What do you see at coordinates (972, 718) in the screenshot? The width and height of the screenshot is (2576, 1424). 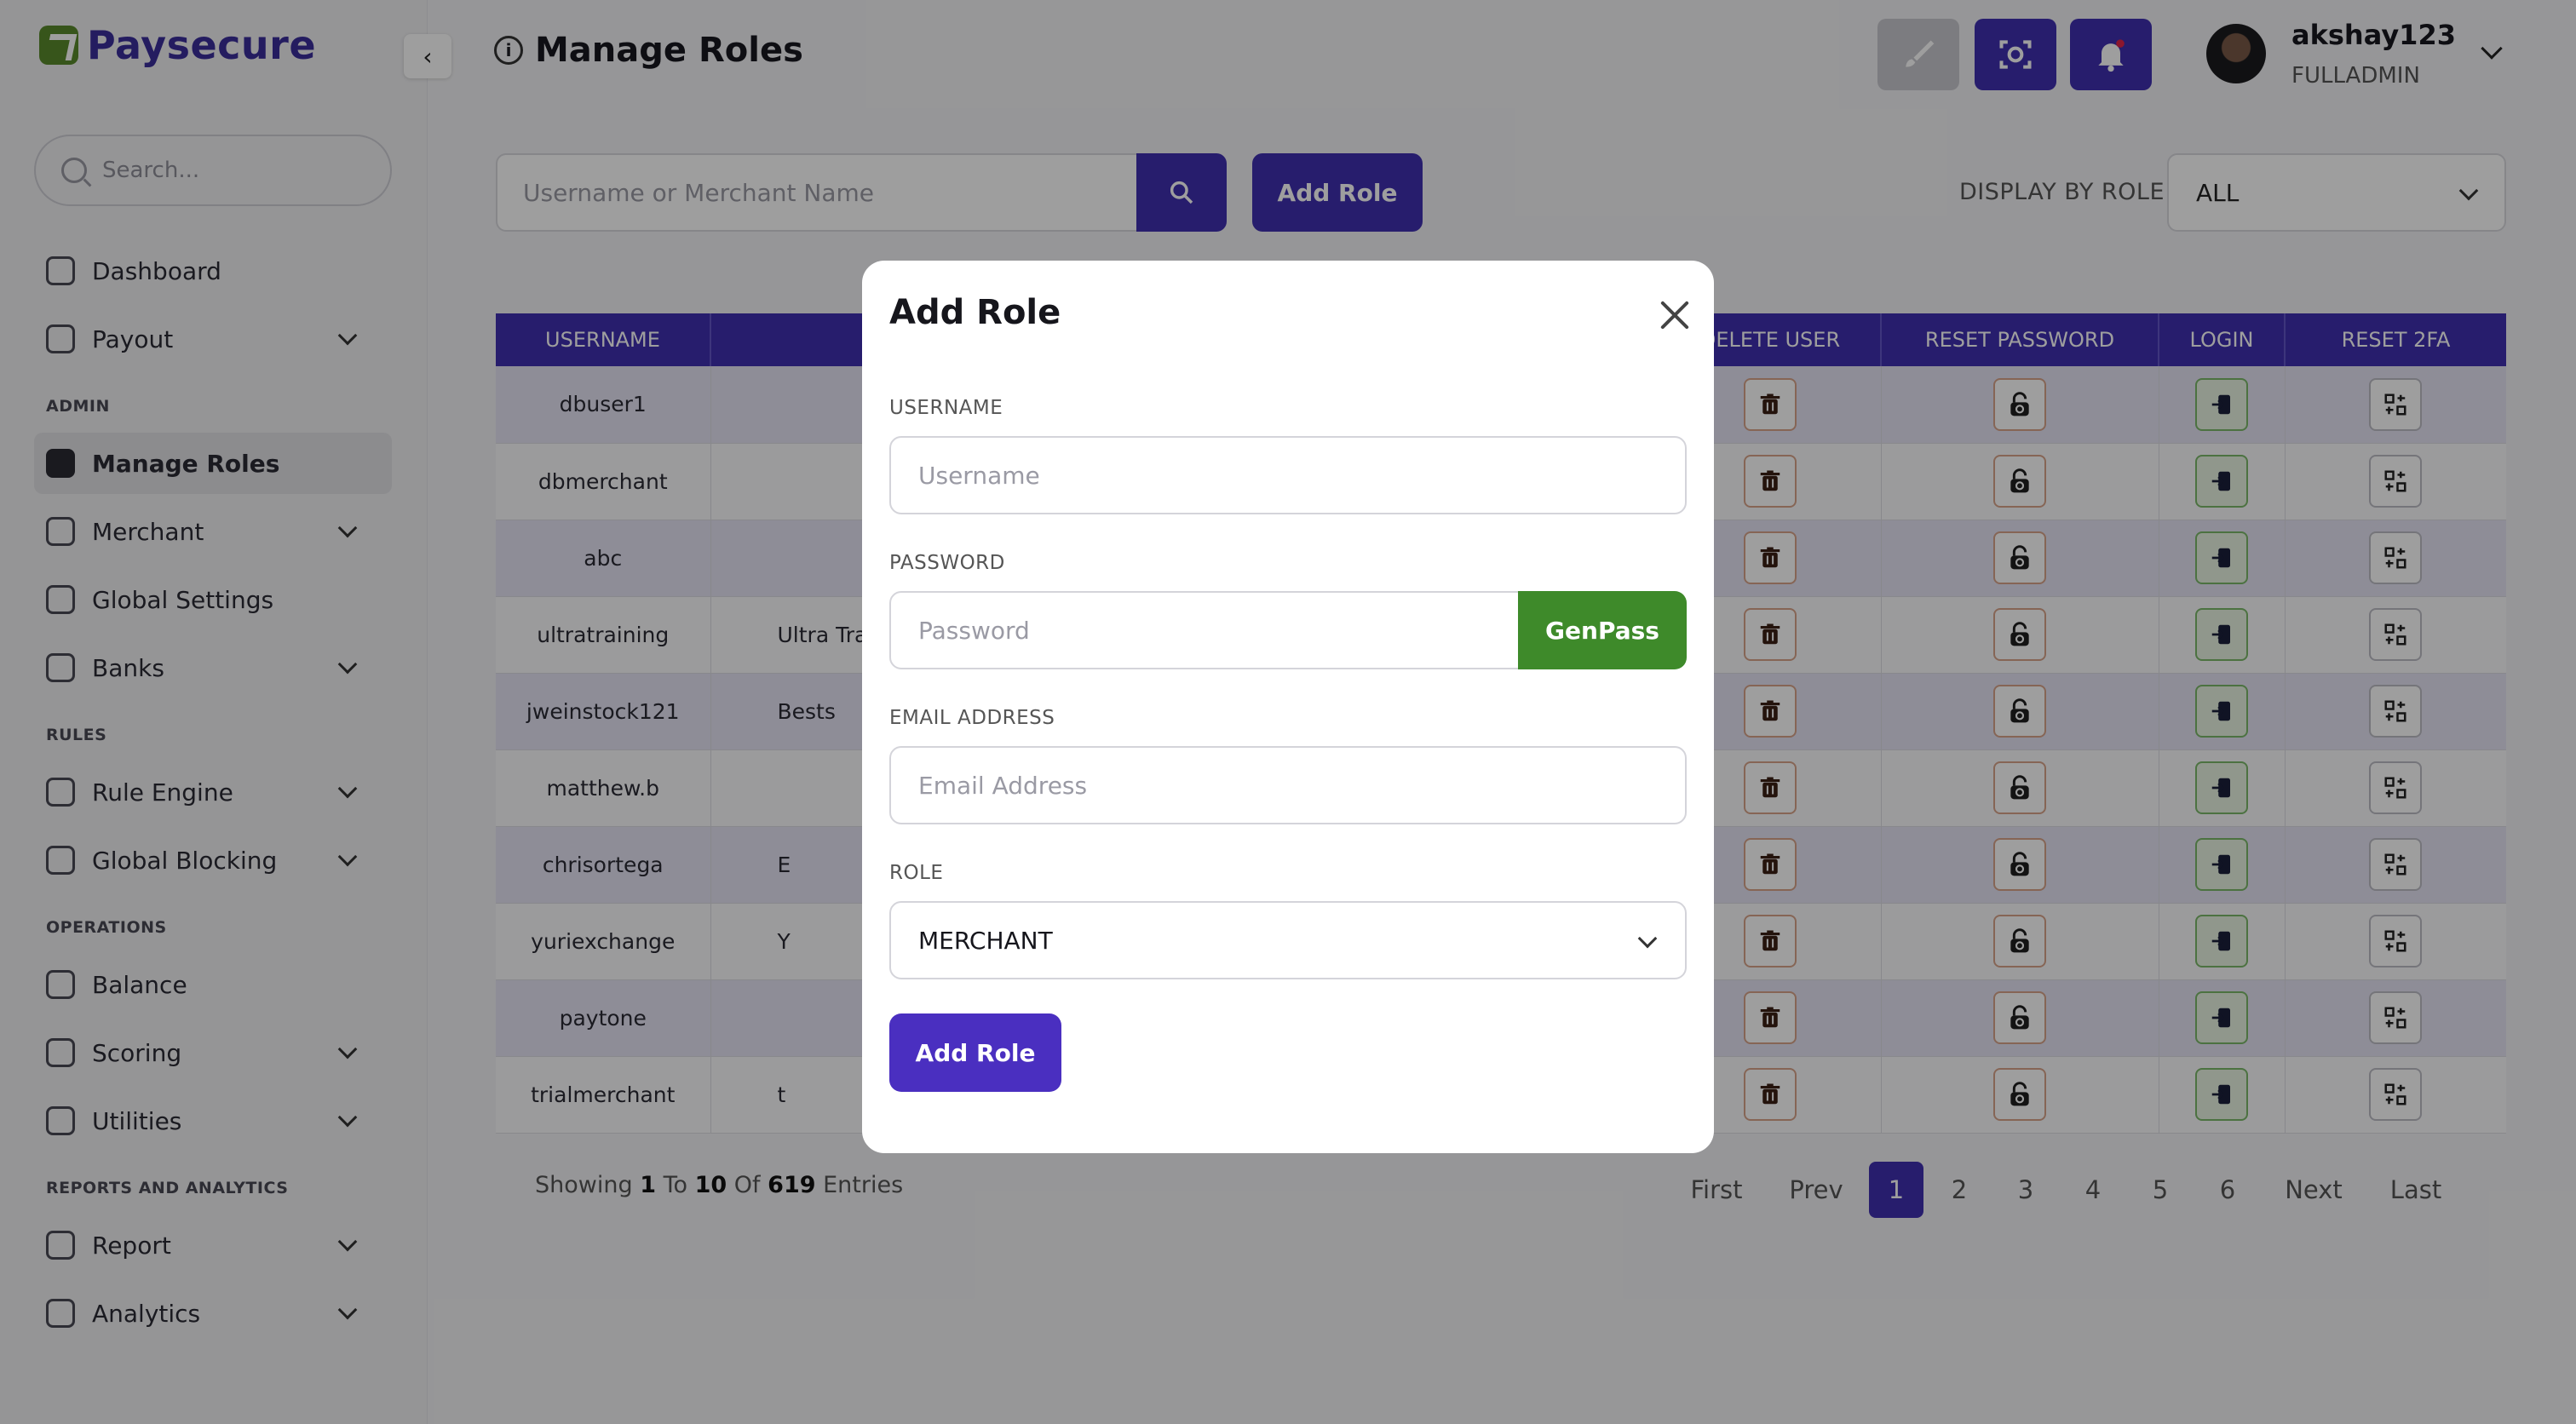 I see `email-label: EMAIL ADDRESS` at bounding box center [972, 718].